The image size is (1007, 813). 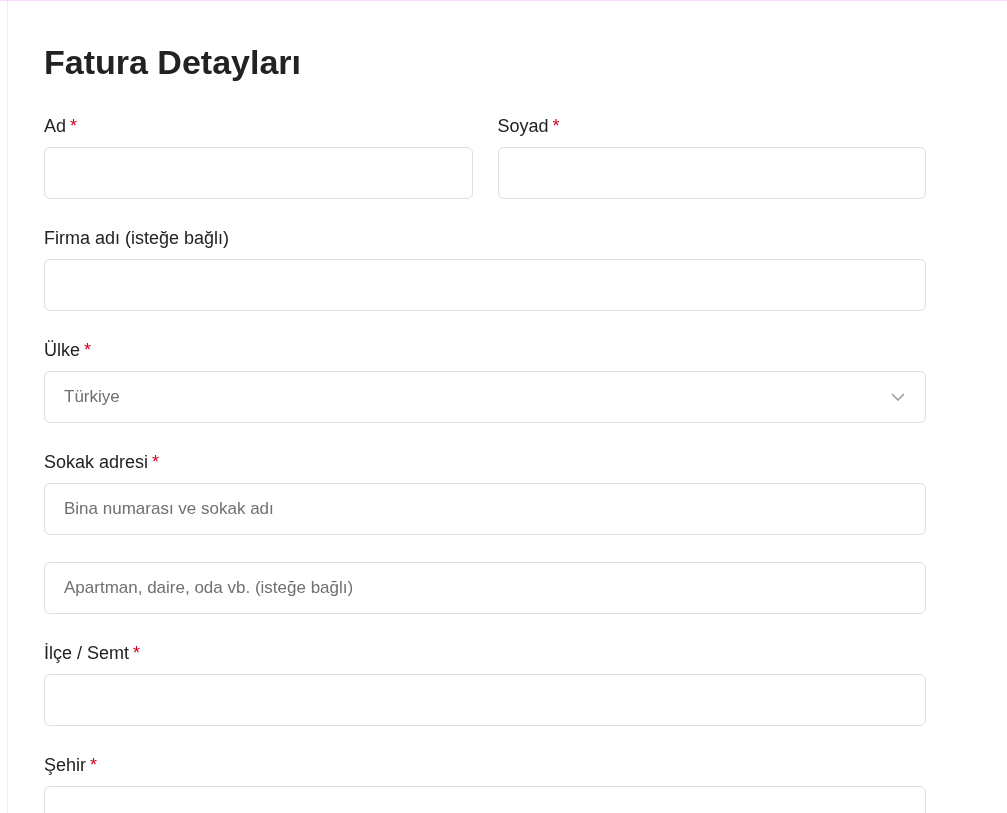 What do you see at coordinates (137, 238) in the screenshot?
I see `field-label: Firma adı (isteğe bağlı)` at bounding box center [137, 238].